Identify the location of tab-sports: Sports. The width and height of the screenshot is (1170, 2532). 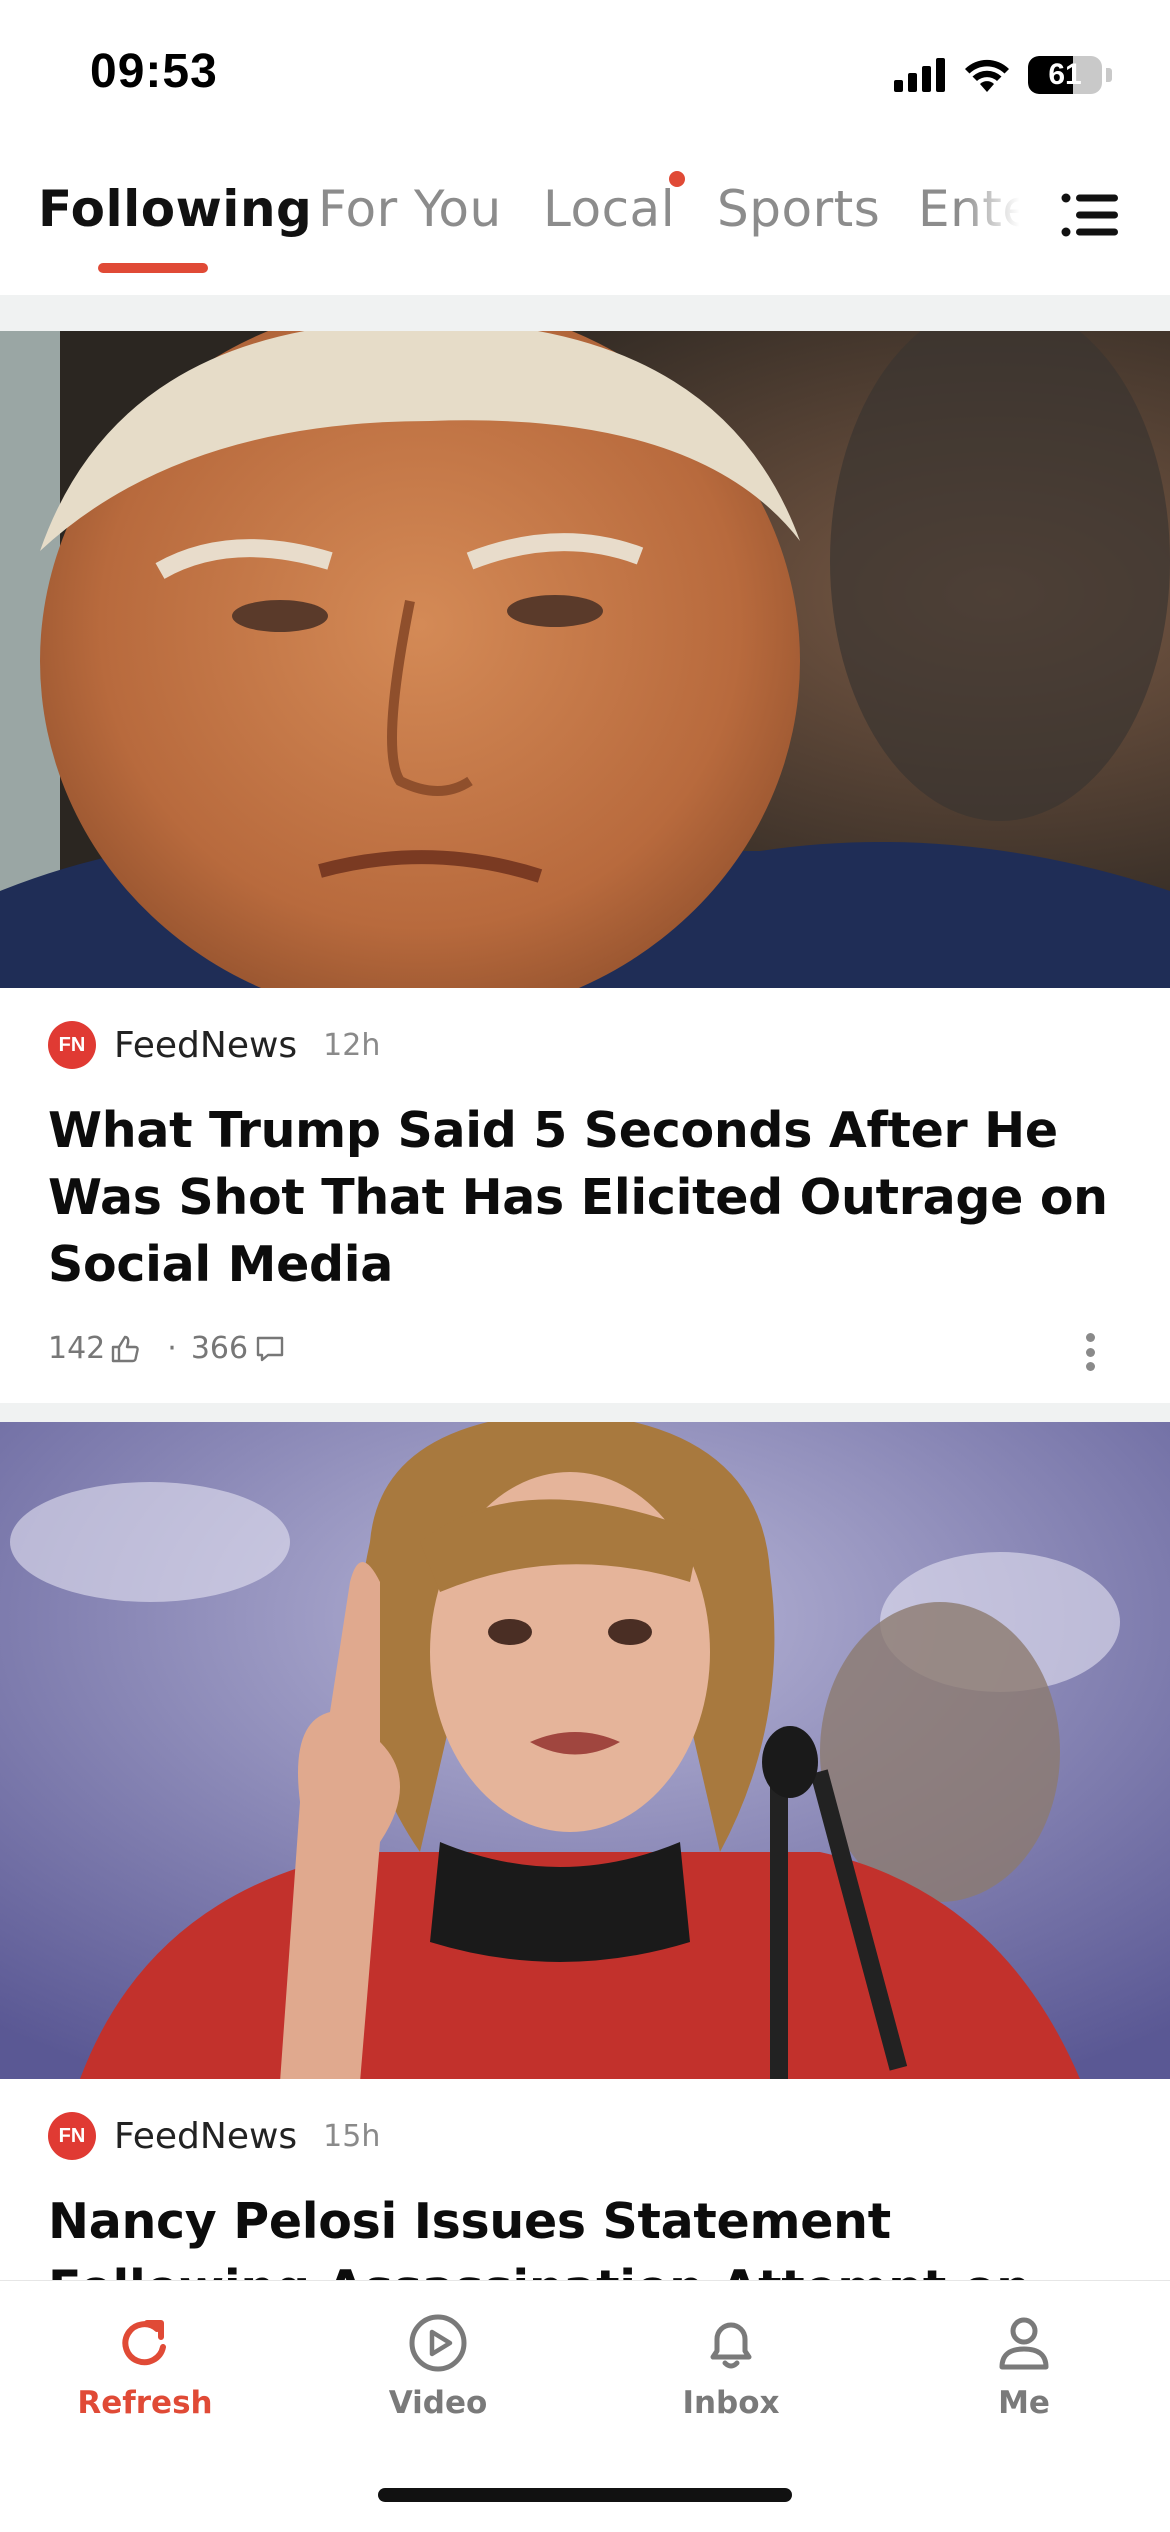
(798, 209).